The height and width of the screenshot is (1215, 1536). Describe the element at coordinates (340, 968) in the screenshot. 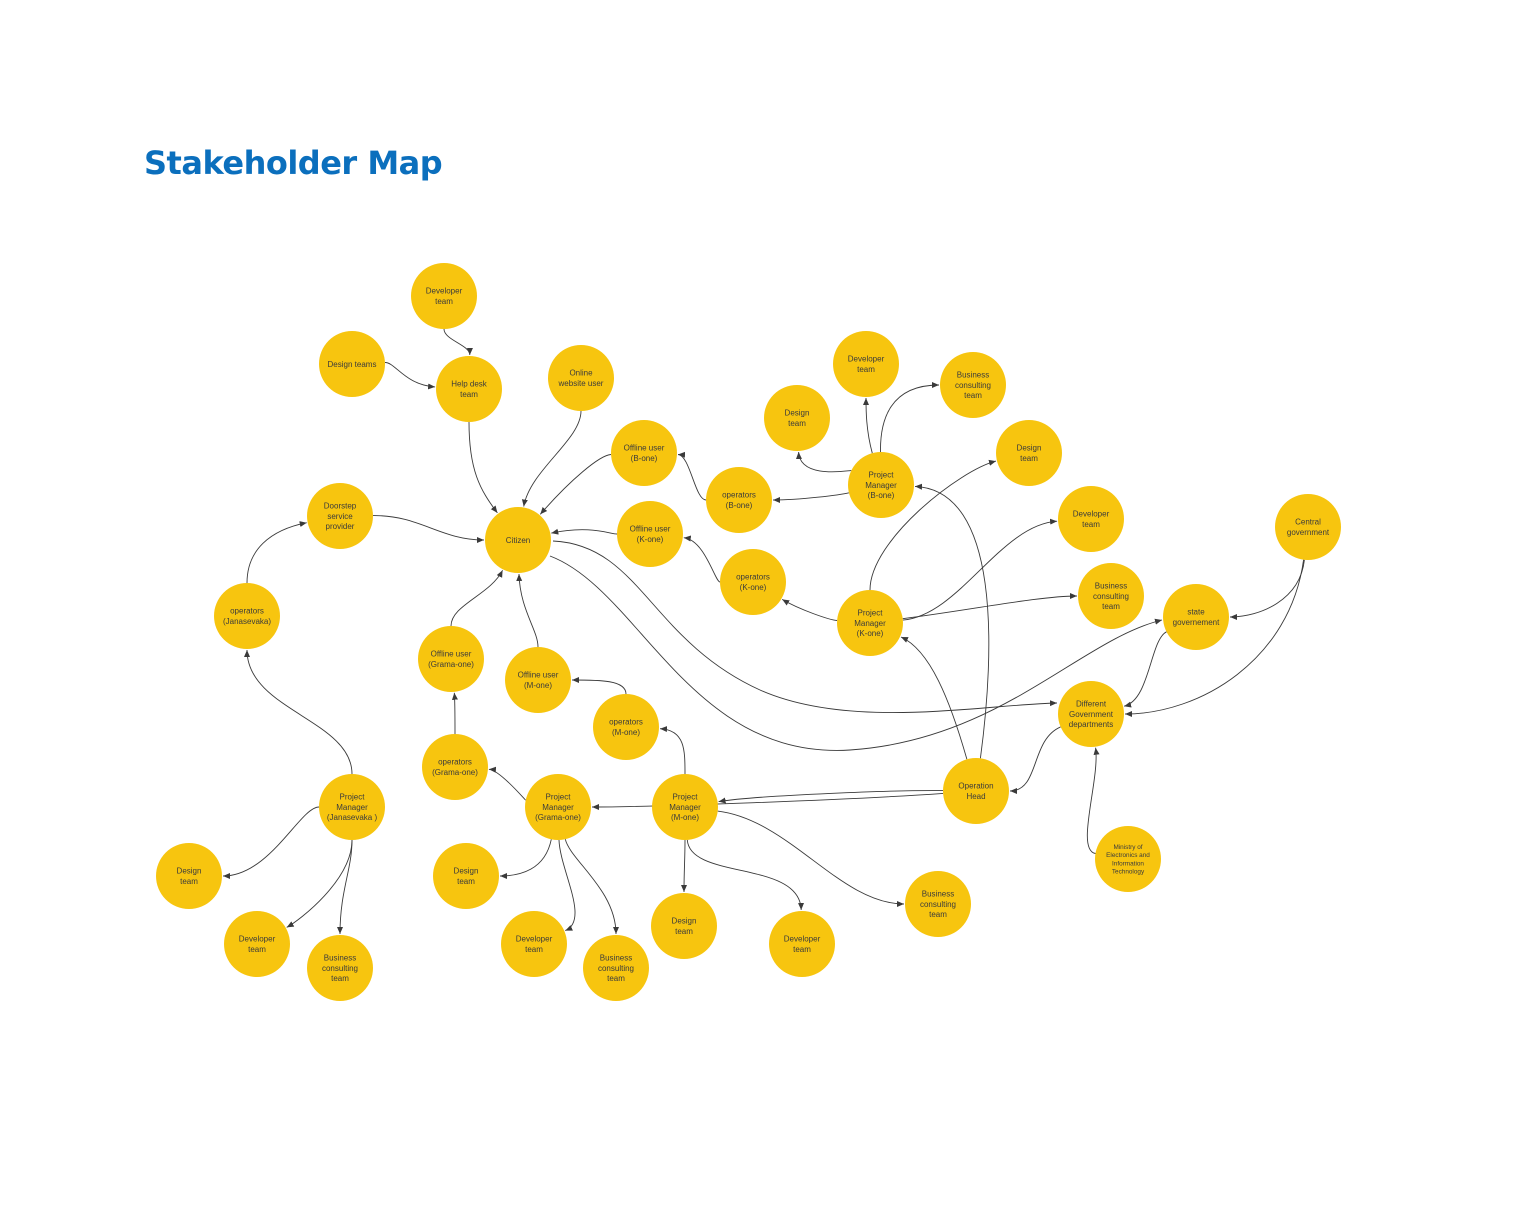

I see `stakeholder-node-biz-jana: Business consulting team` at that location.